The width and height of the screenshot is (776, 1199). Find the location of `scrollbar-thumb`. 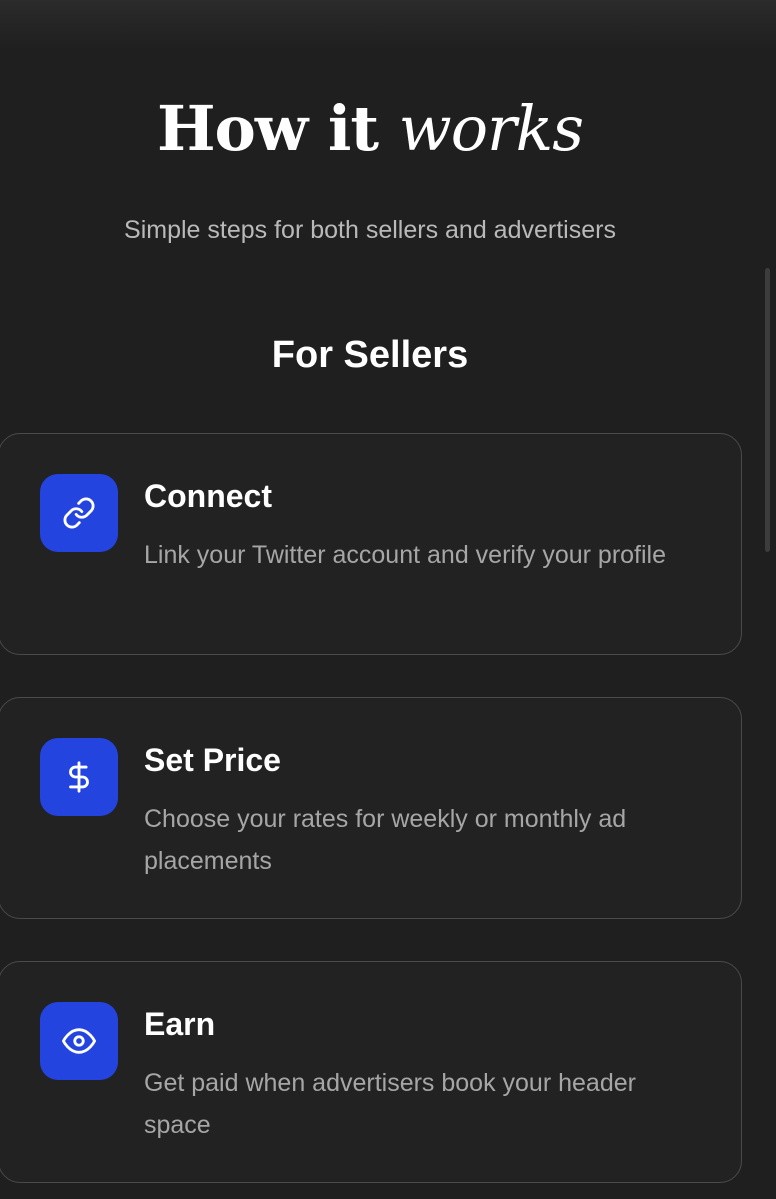

scrollbar-thumb is located at coordinates (767, 410).